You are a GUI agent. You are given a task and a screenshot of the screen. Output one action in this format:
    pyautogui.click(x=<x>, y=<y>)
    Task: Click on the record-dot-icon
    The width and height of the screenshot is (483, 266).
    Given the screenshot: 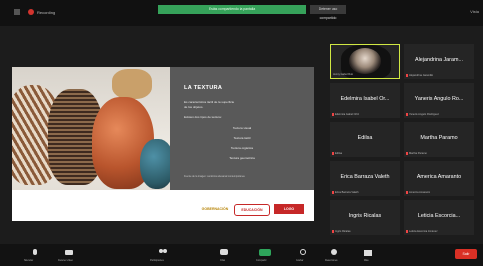 What is the action you would take?
    pyautogui.click(x=31, y=12)
    